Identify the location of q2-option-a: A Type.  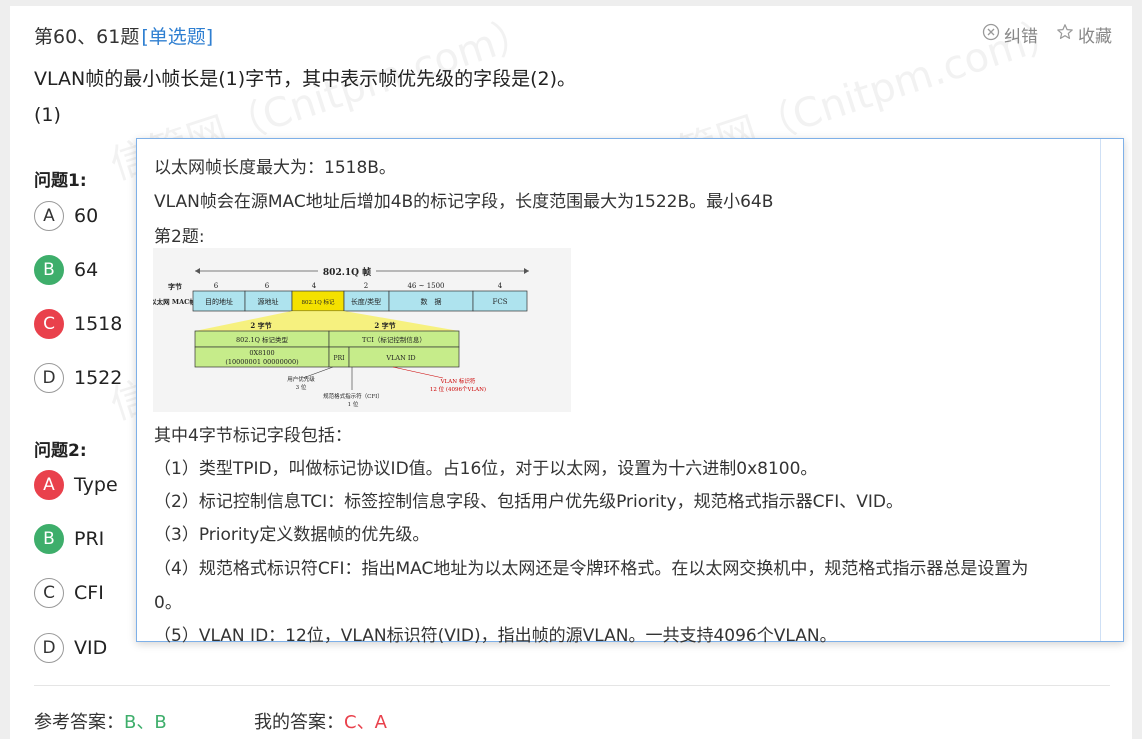
(76, 485).